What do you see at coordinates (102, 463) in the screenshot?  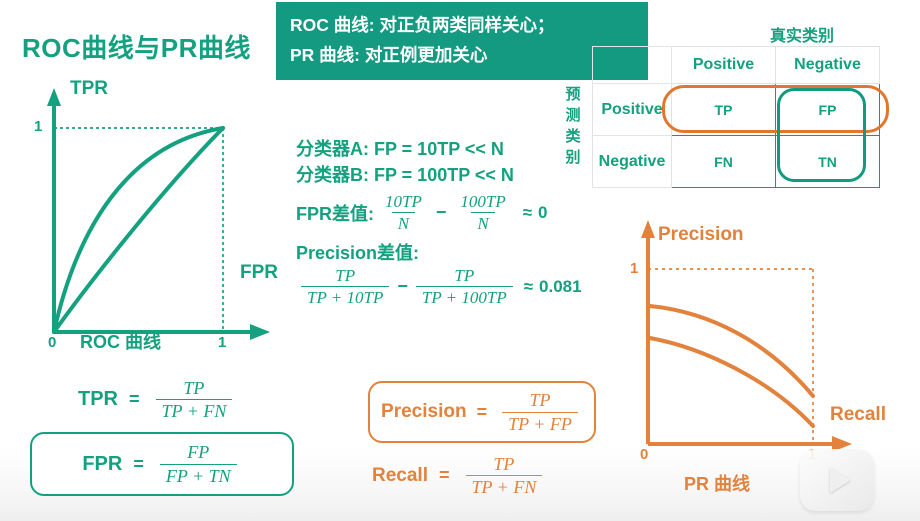 I see `fpr-formula-label: FPR` at bounding box center [102, 463].